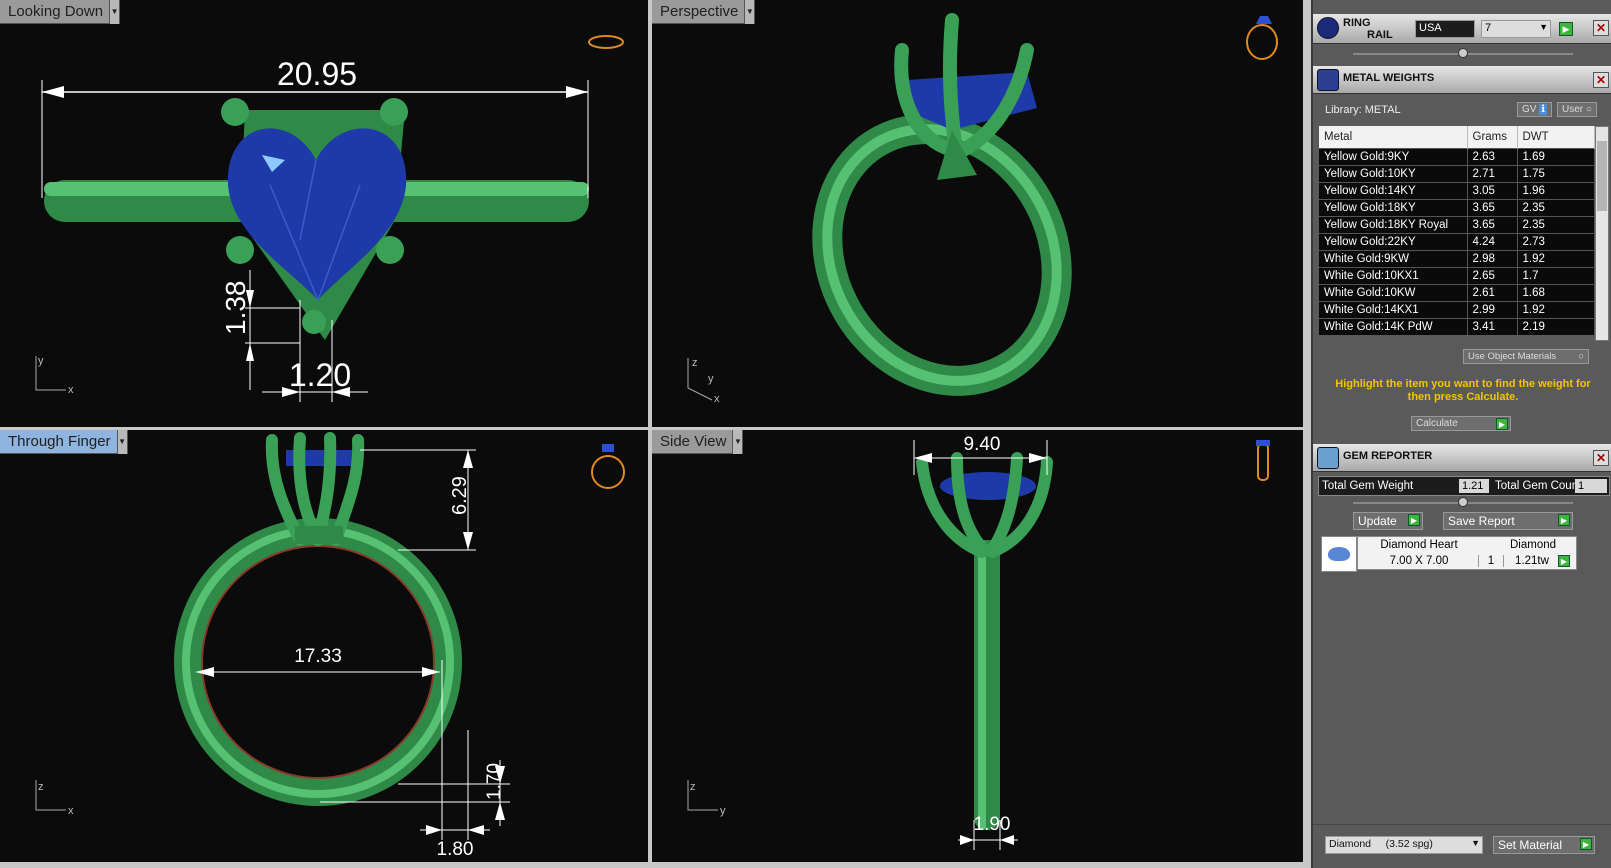 This screenshot has width=1611, height=868. I want to click on table-row: White Gold:10KW 2.61 1.68, so click(1457, 292).